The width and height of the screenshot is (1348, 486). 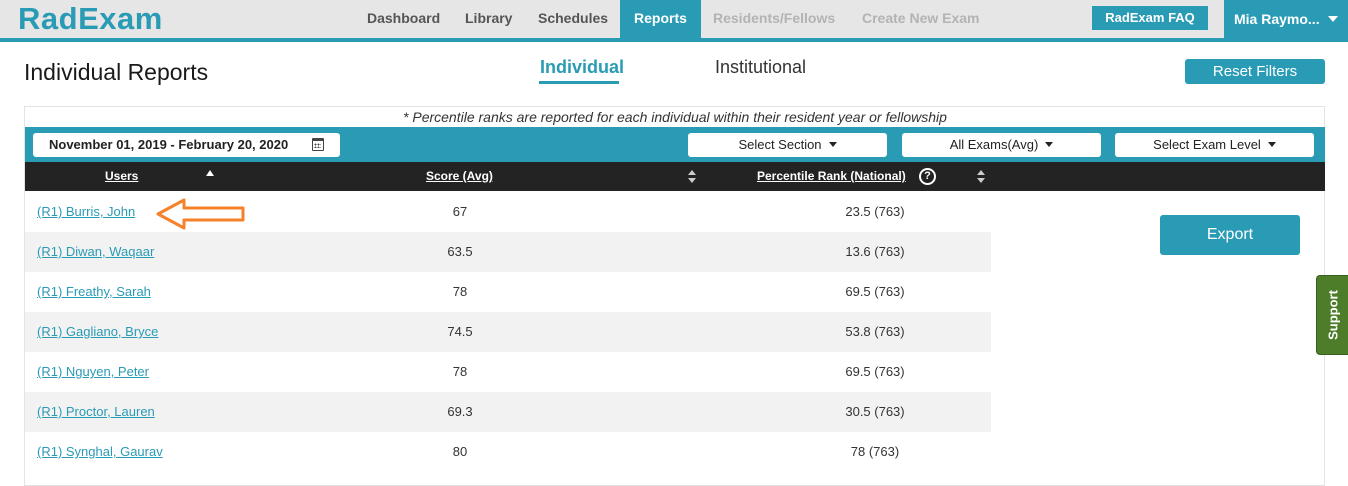 What do you see at coordinates (93, 372) in the screenshot?
I see `user-link: (R1) Nguyen, Peter` at bounding box center [93, 372].